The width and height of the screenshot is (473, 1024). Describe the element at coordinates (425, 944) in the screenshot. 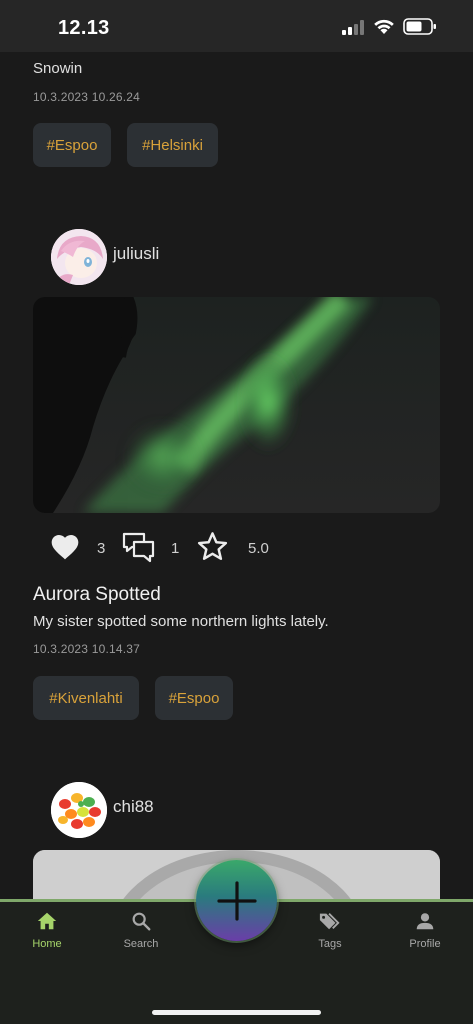

I see `nav-label-profile: Profile` at that location.